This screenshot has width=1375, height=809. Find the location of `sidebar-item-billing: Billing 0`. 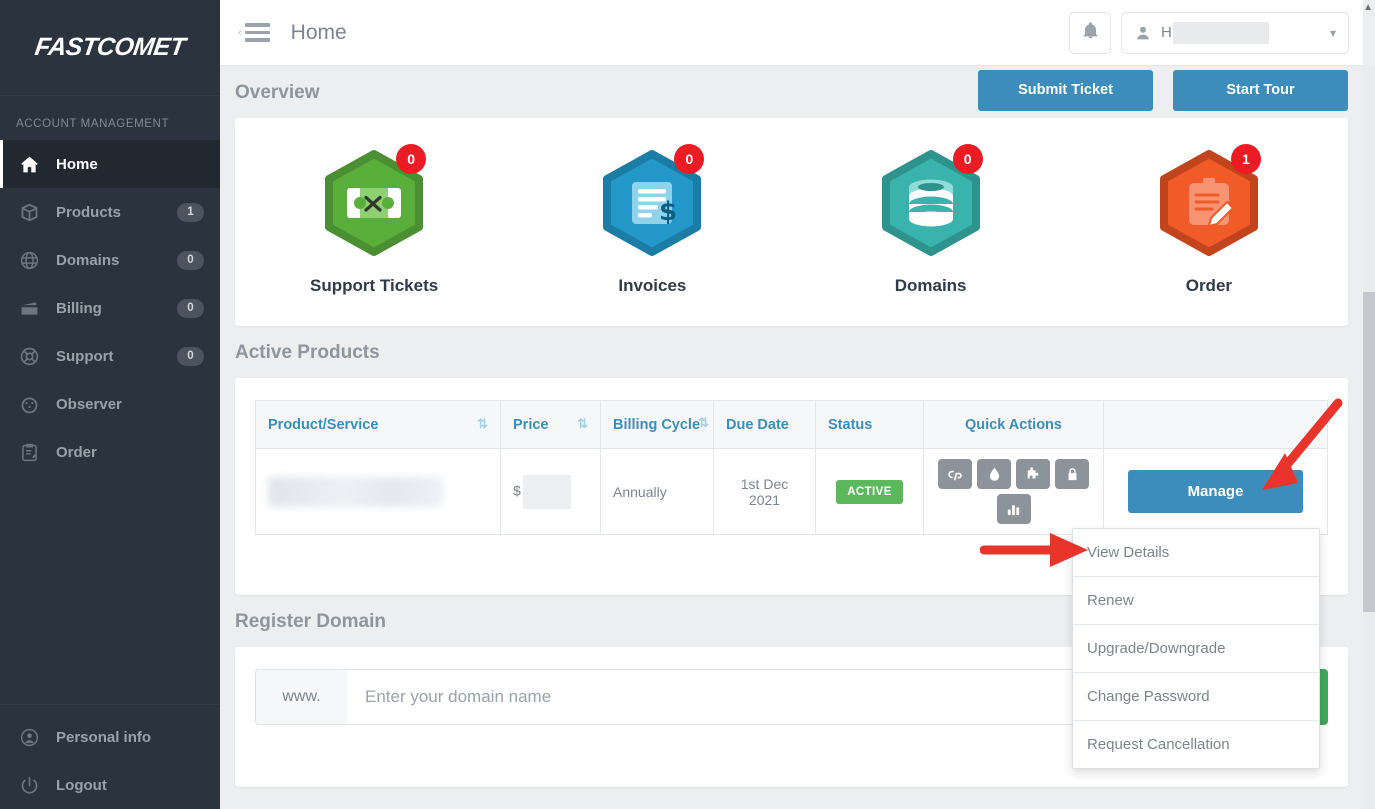

sidebar-item-billing: Billing 0 is located at coordinates (110, 308).